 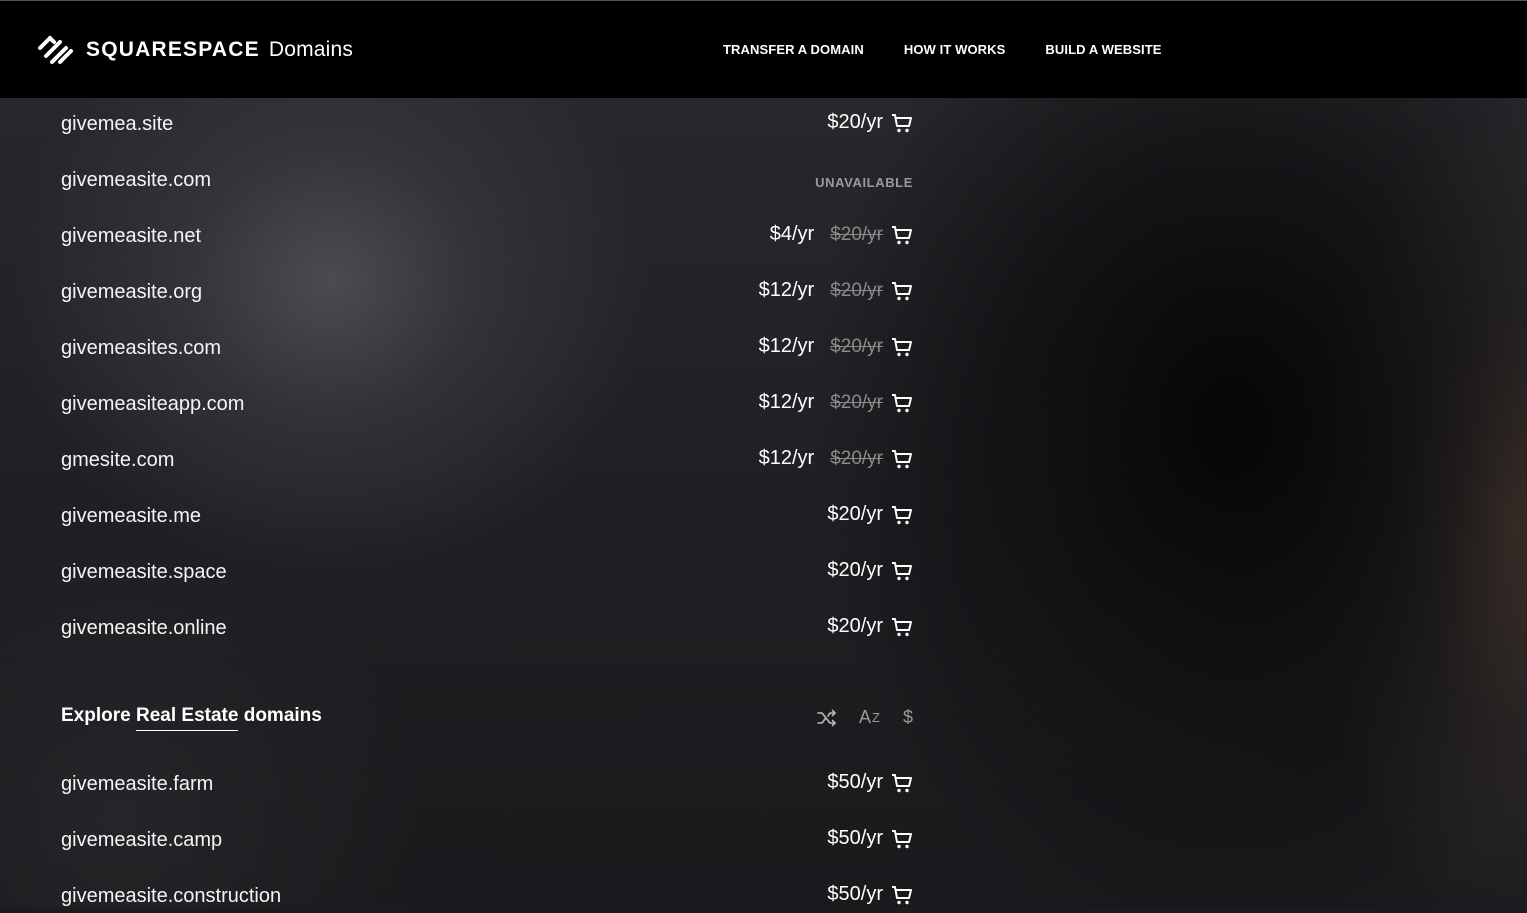 I want to click on domain-result-row: givemea.site $20/yr, so click(x=487, y=123).